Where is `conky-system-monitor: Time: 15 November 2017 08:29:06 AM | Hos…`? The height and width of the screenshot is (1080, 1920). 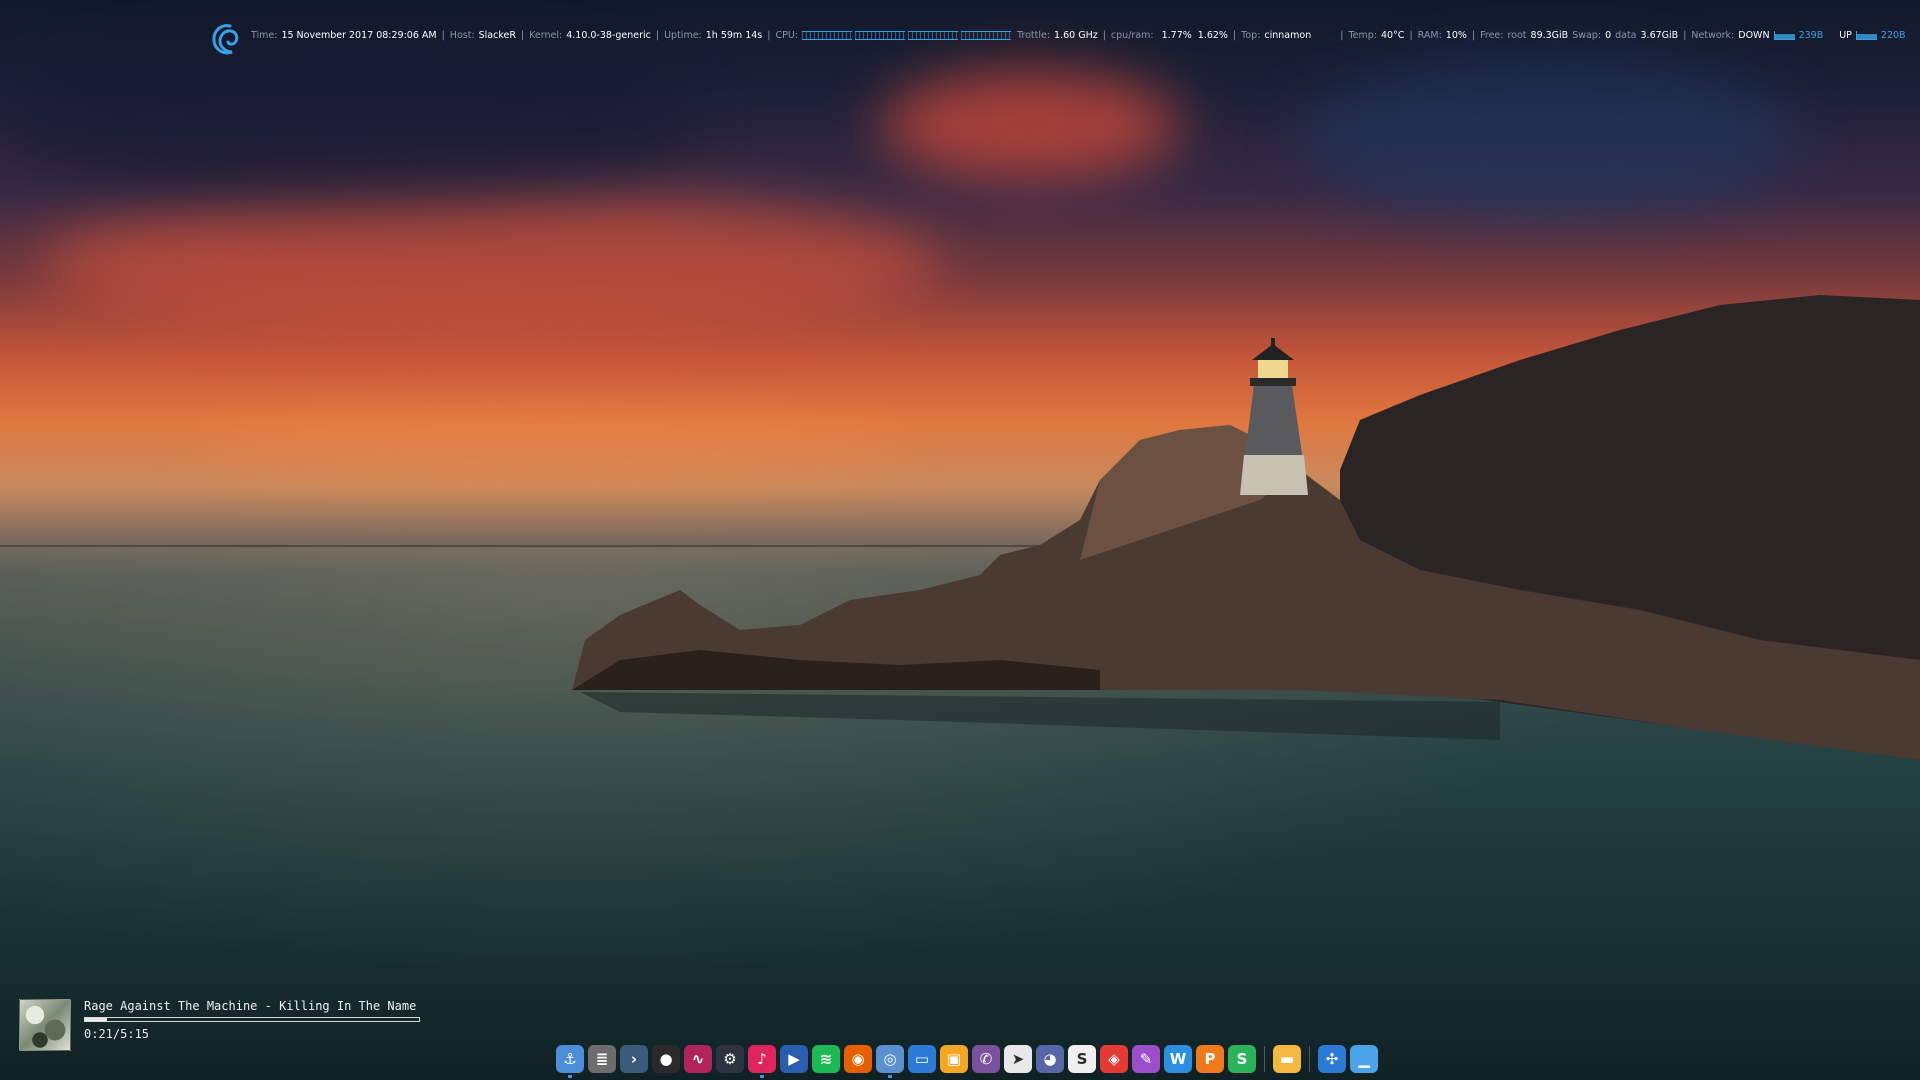 conky-system-monitor: Time: 15 November 2017 08:29:06 AM | Hos… is located at coordinates (1085, 35).